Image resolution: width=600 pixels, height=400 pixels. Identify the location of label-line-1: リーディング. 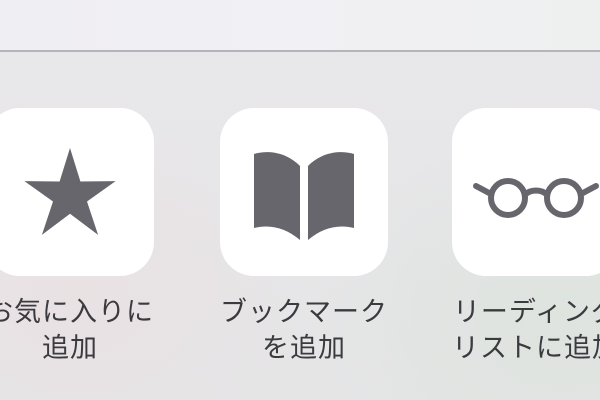
(526, 312).